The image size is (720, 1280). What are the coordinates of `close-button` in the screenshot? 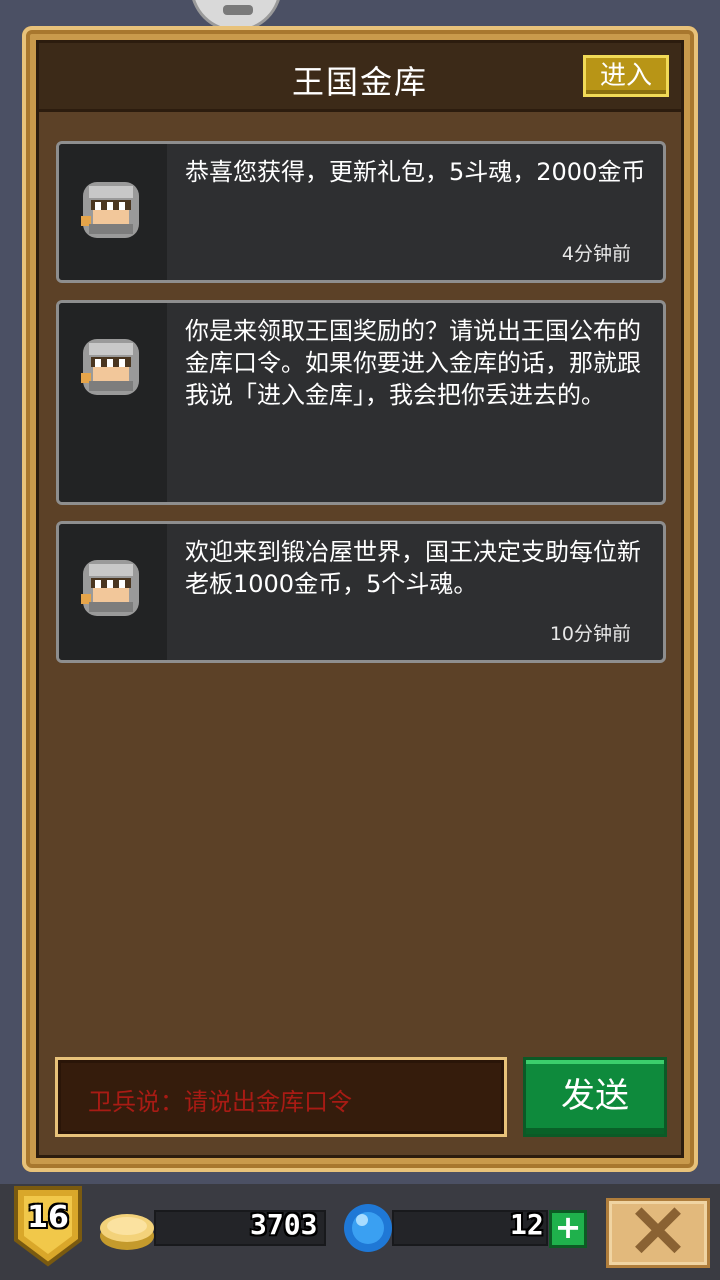 It's located at (658, 1233).